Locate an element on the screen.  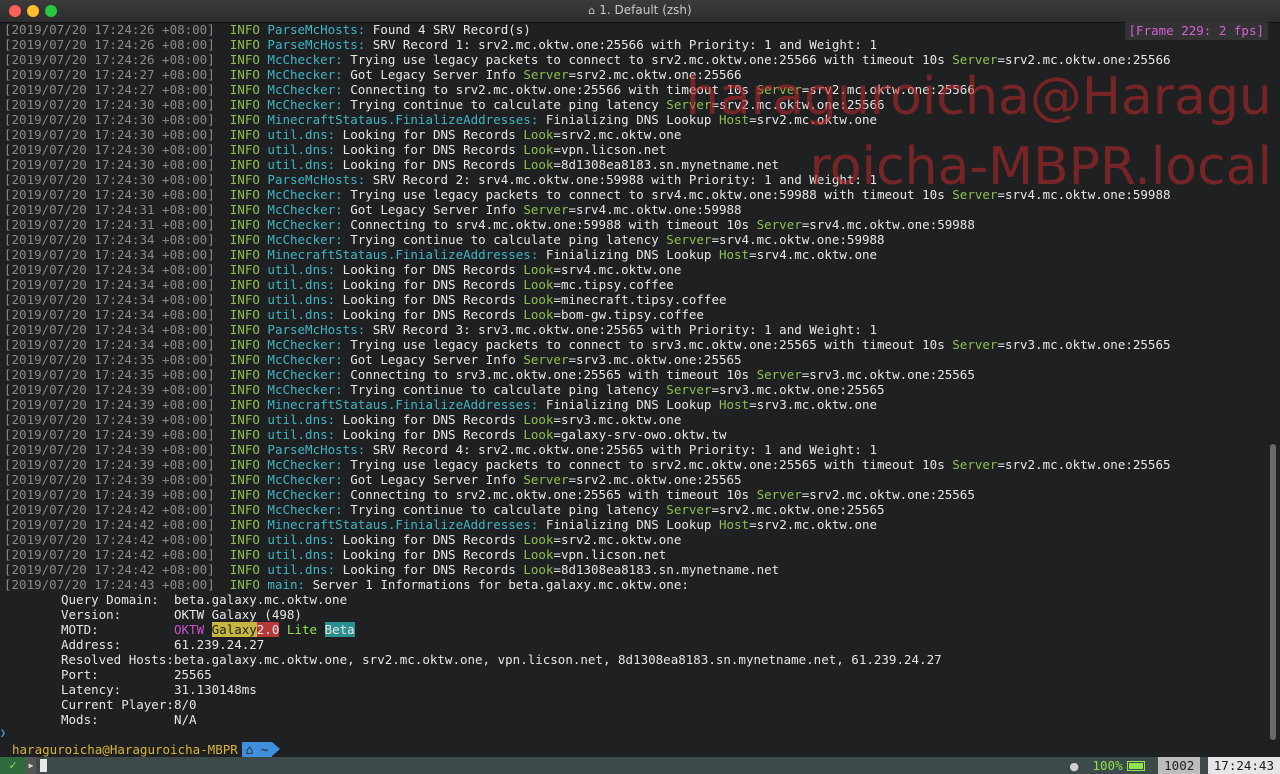
log-module: main: is located at coordinates (286, 584).